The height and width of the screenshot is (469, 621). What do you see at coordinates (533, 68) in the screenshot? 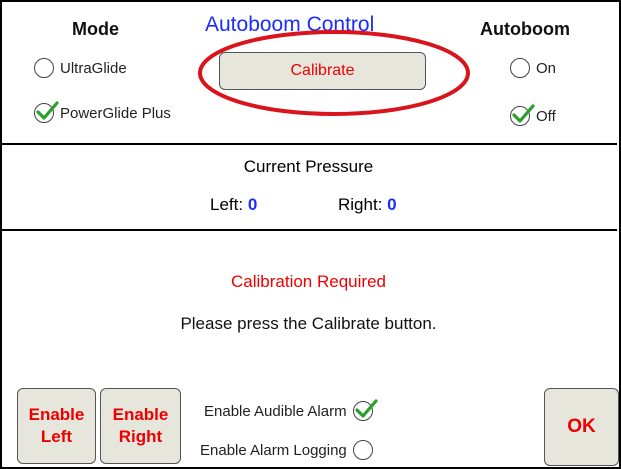
I see `autoboom-option-on: On` at bounding box center [533, 68].